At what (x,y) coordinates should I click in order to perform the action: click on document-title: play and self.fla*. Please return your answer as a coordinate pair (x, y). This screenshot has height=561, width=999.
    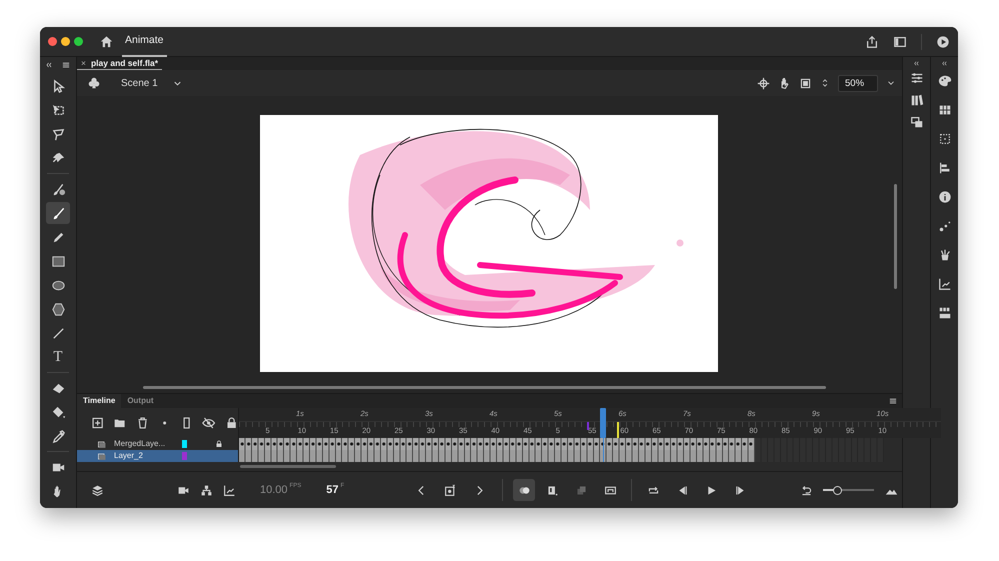
    Looking at the image, I should click on (124, 63).